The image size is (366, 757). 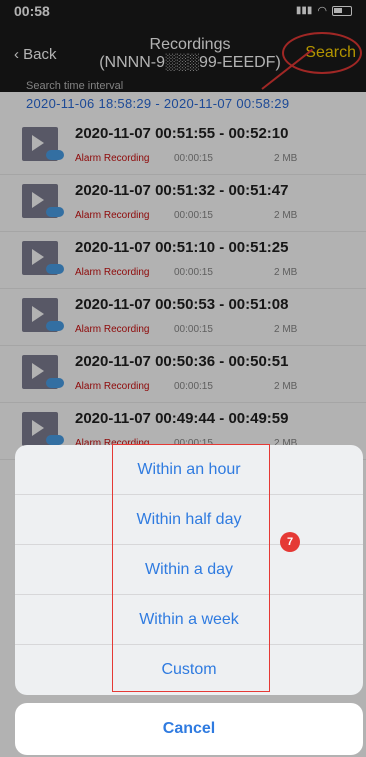 I want to click on cancel-button: Cancel, so click(x=189, y=729).